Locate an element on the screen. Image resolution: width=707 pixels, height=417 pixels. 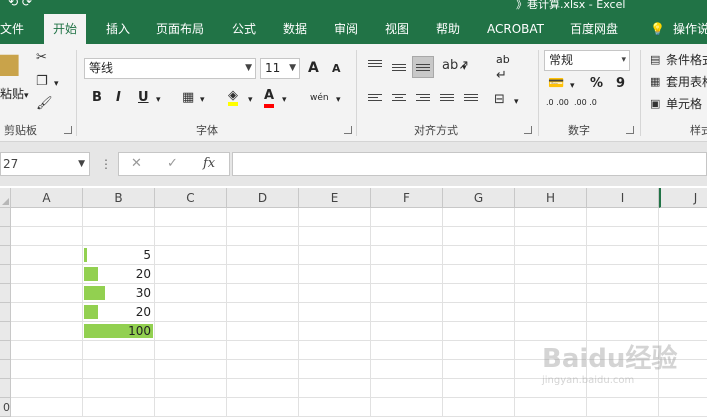
conditional-format-icon: ▤ is located at coordinates (655, 60).